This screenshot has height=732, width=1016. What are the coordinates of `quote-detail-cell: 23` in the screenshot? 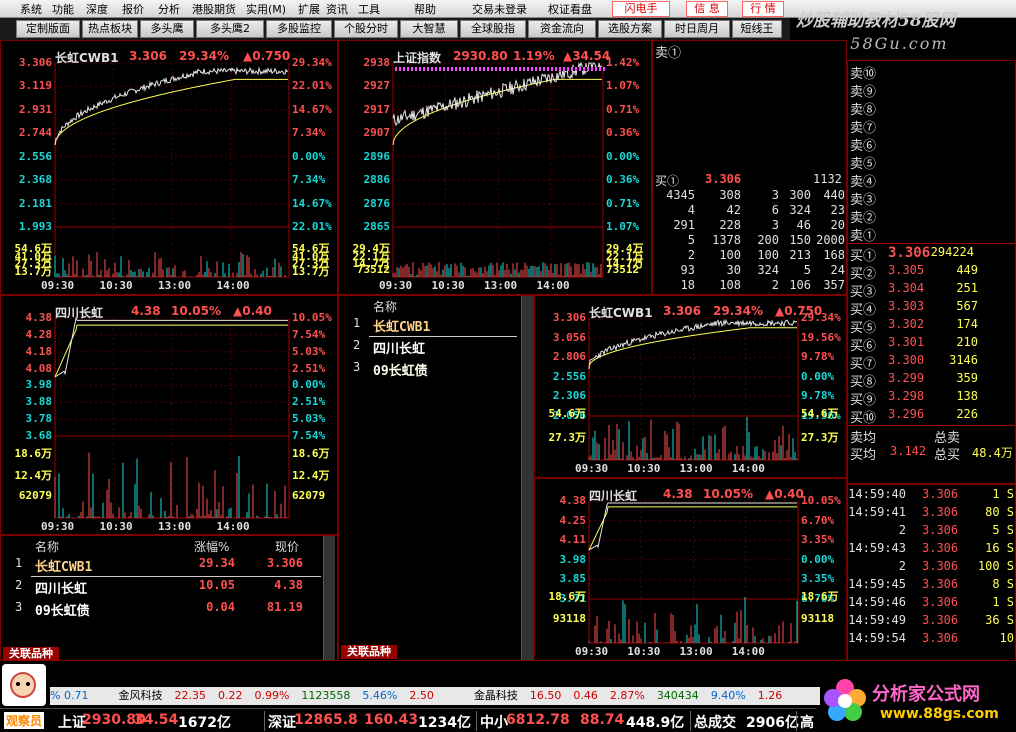 It's located at (837, 210).